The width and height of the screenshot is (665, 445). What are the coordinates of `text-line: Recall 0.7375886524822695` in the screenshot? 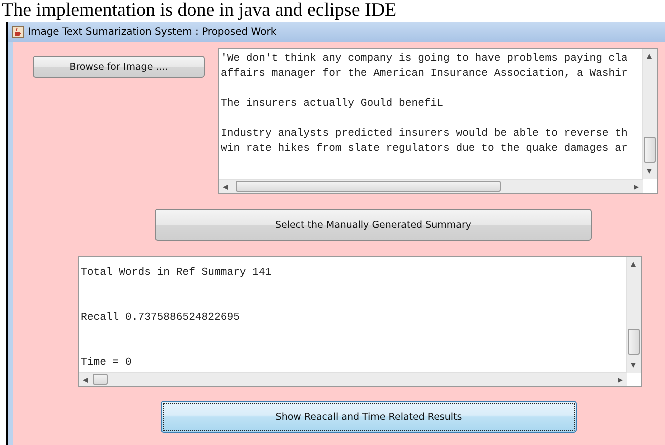 It's located at (161, 318).